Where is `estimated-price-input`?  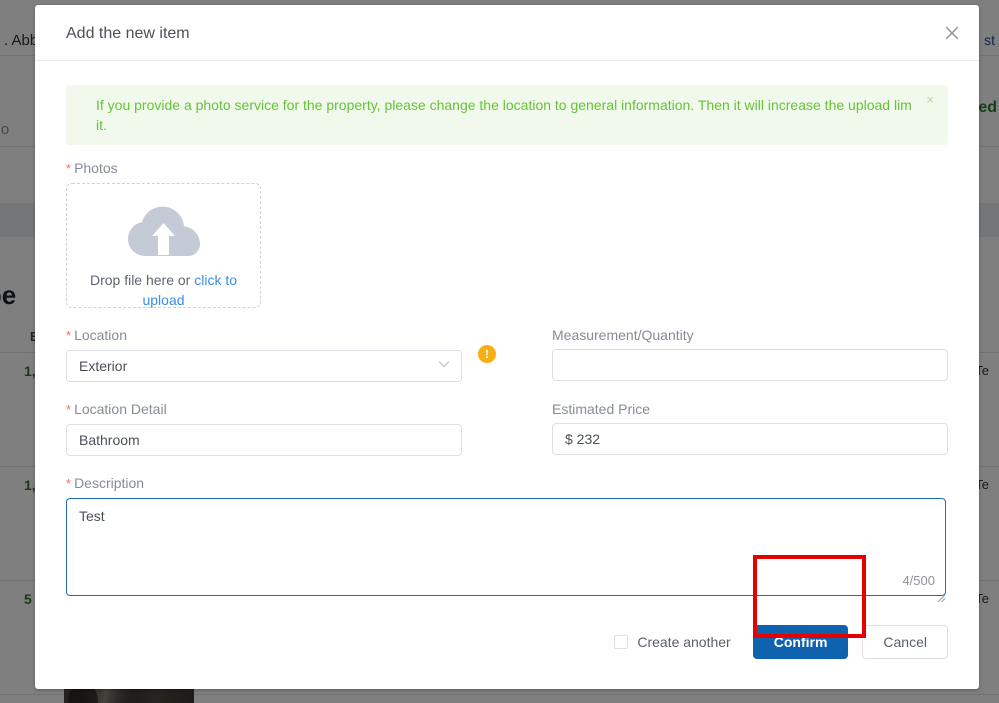
estimated-price-input is located at coordinates (750, 439).